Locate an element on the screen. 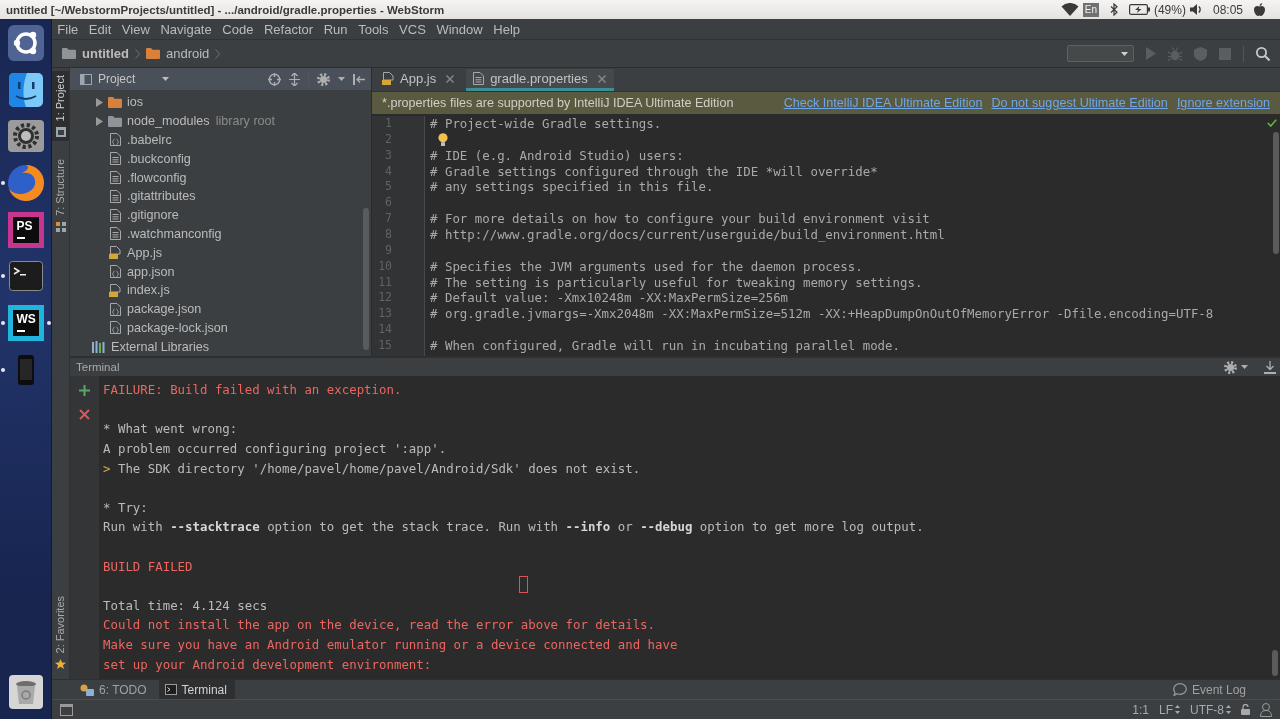 The width and height of the screenshot is (1280, 719). lock-icon is located at coordinates (1245, 709).